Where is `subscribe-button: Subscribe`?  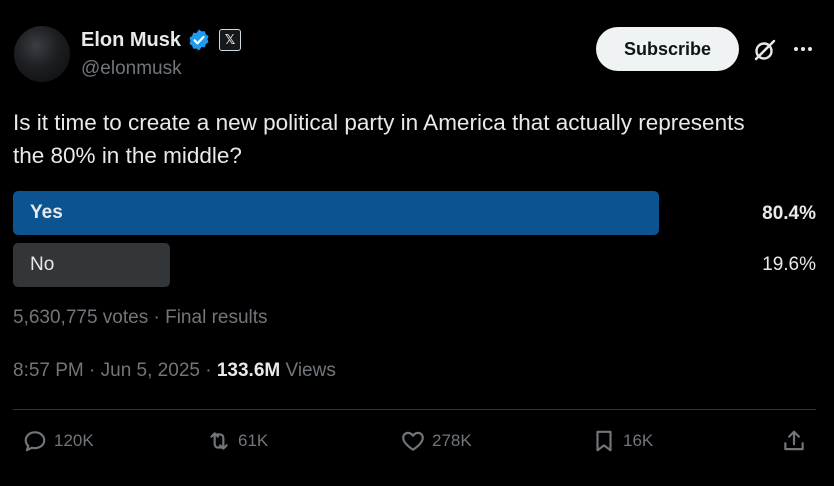 subscribe-button: Subscribe is located at coordinates (667, 49).